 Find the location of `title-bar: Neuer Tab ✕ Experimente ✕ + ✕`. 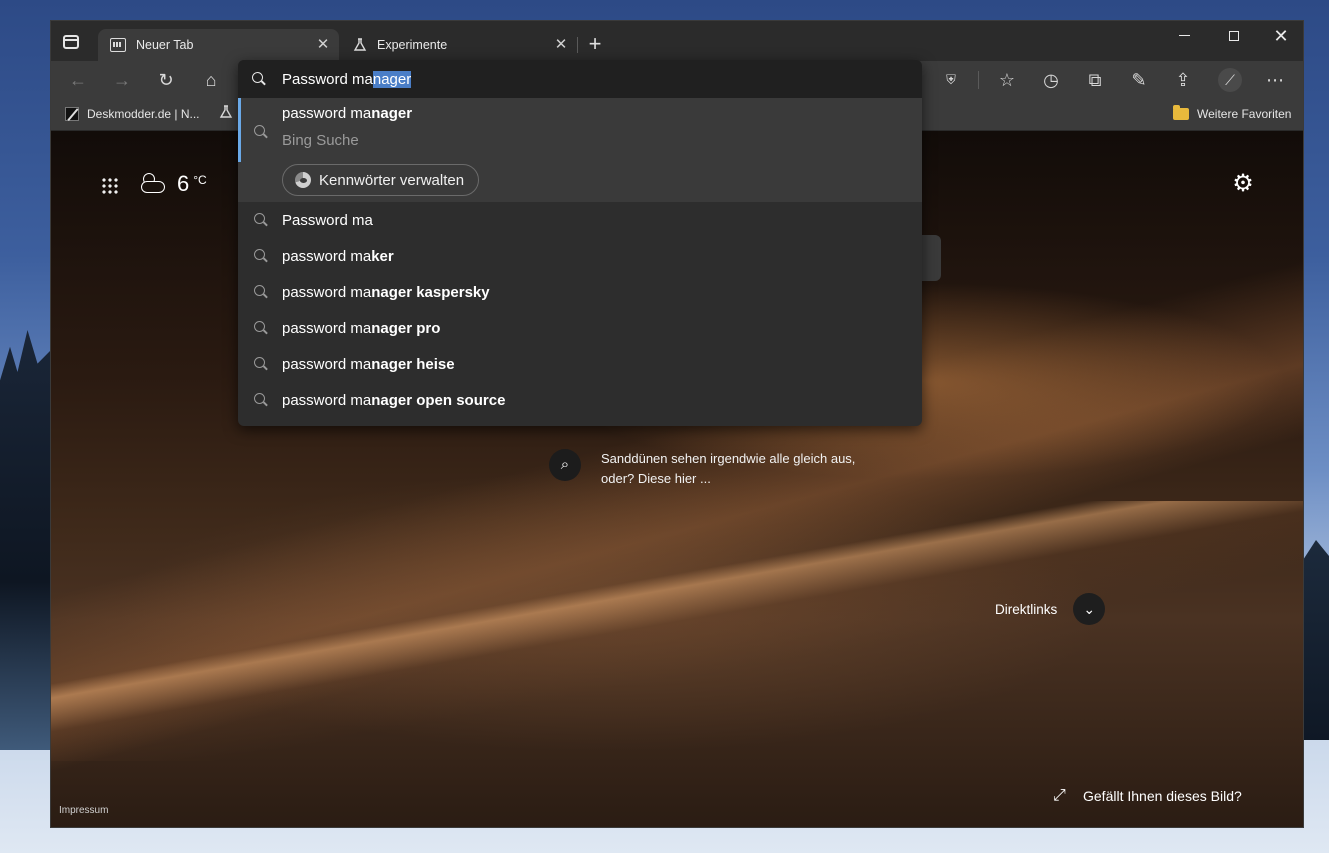

title-bar: Neuer Tab ✕ Experimente ✕ + ✕ is located at coordinates (677, 41).